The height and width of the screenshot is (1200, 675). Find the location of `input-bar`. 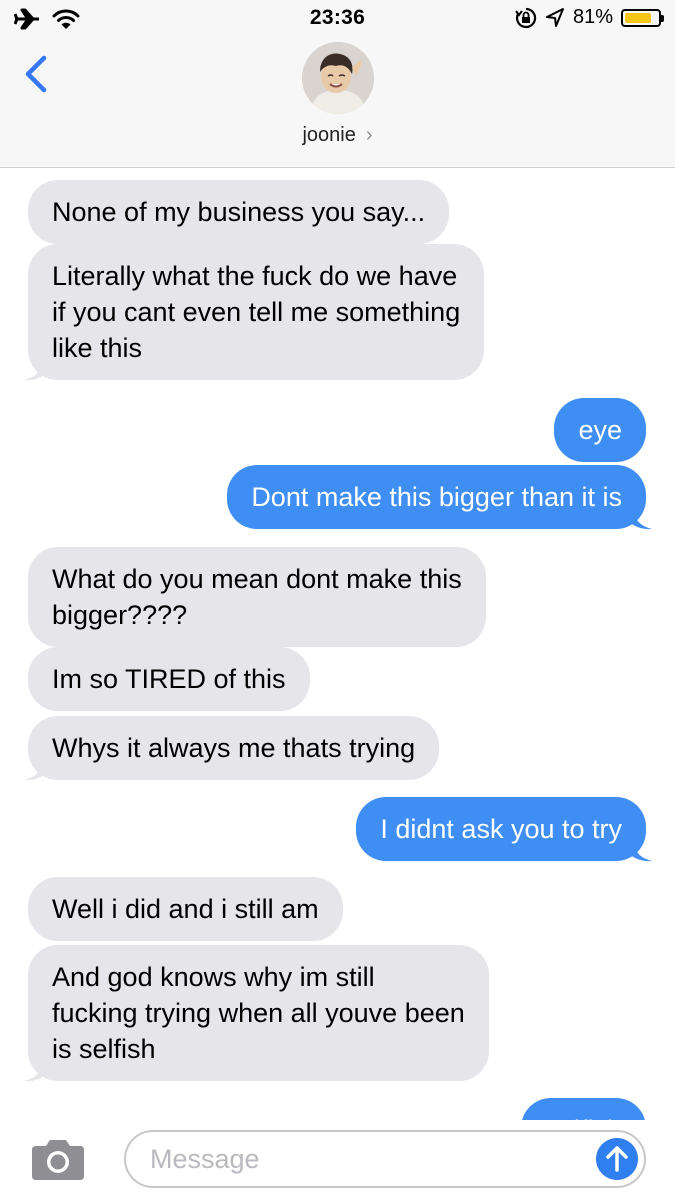

input-bar is located at coordinates (337, 1160).